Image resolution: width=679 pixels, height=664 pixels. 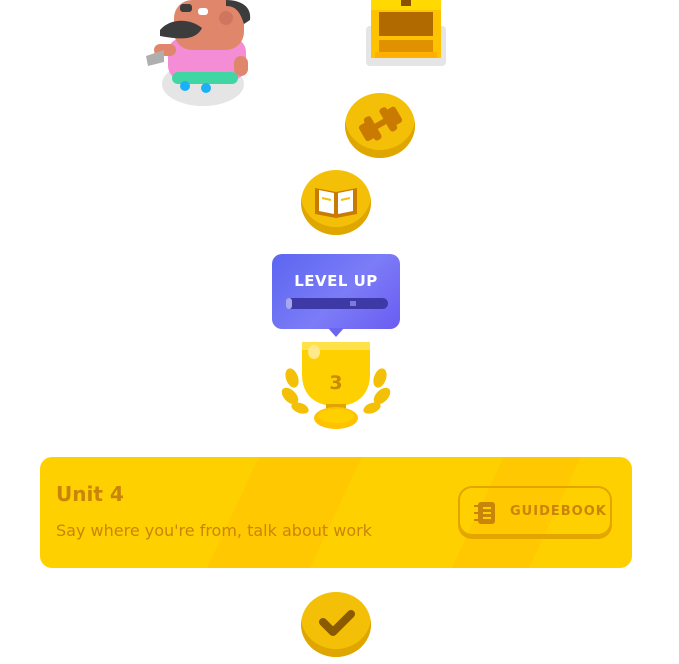 What do you see at coordinates (336, 281) in the screenshot?
I see `level-up-label: LEVEL UP` at bounding box center [336, 281].